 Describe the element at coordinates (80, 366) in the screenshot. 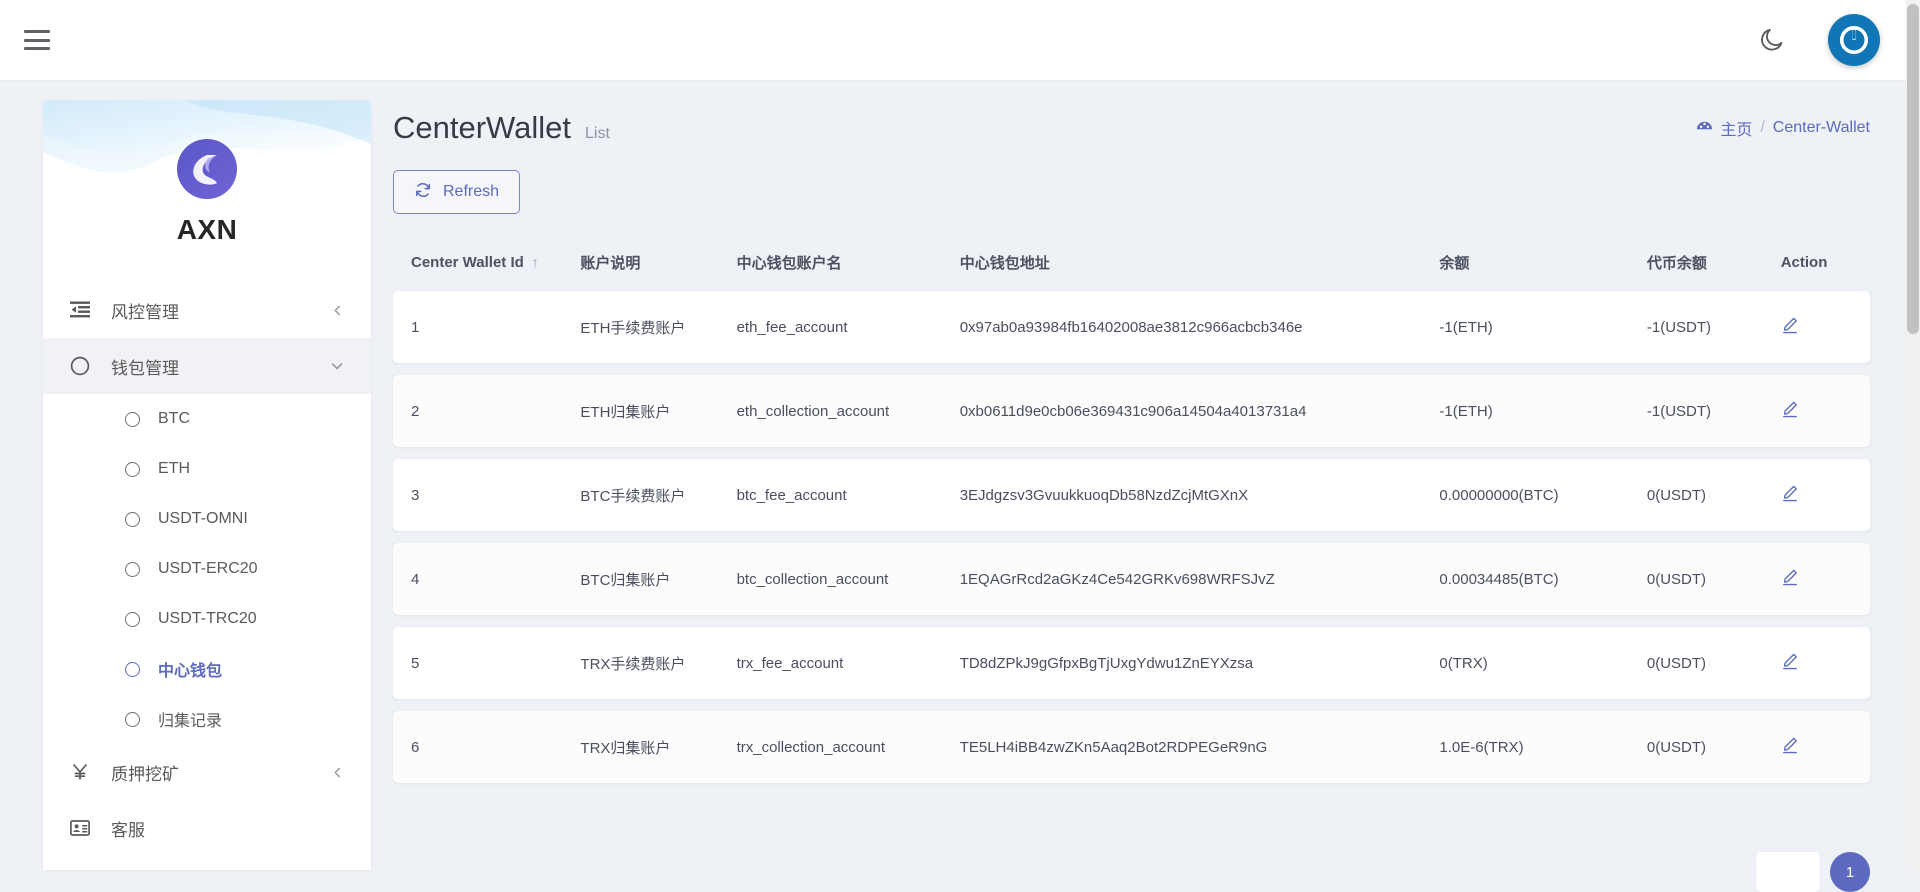

I see `circle-icon` at that location.